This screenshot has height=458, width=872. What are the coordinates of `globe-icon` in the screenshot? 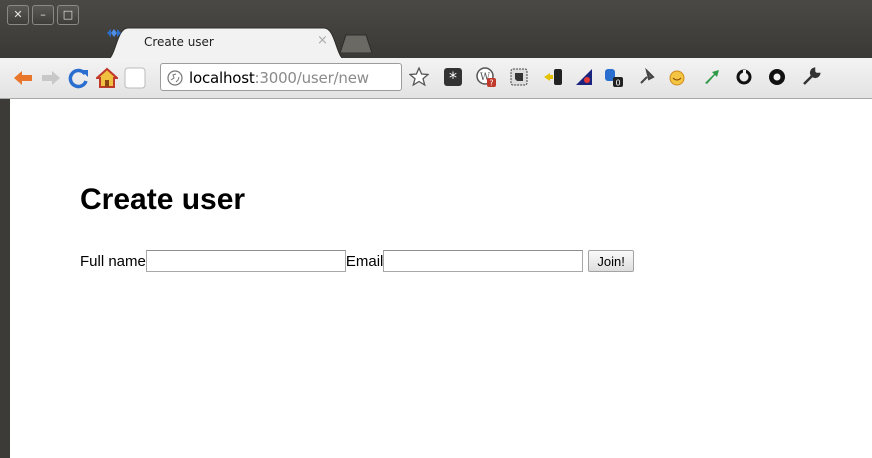 It's located at (175, 78).